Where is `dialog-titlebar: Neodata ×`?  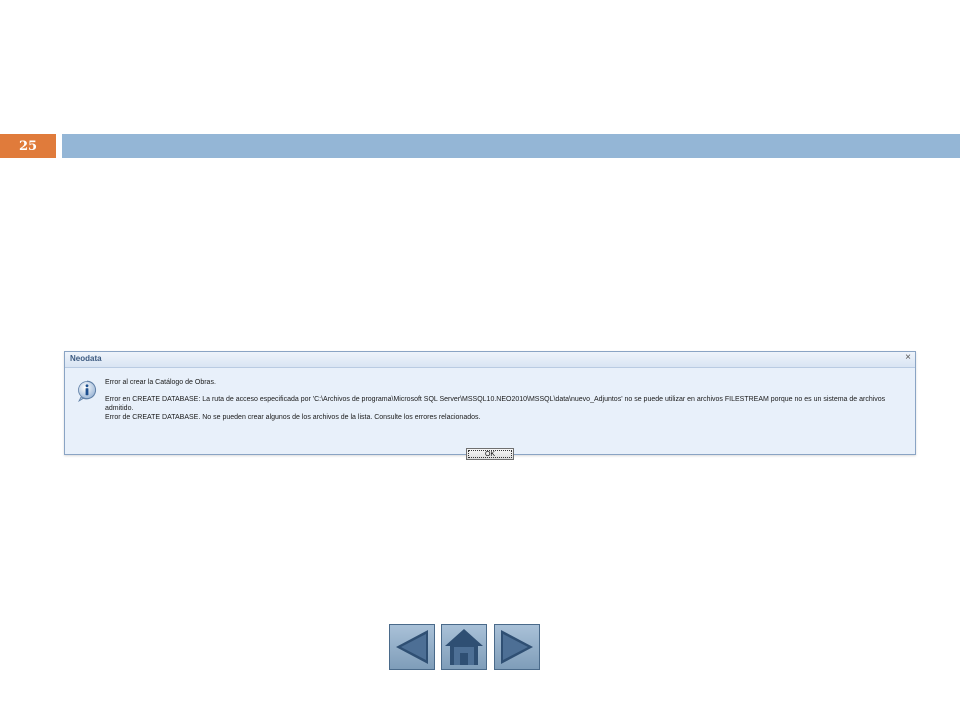 dialog-titlebar: Neodata × is located at coordinates (490, 360).